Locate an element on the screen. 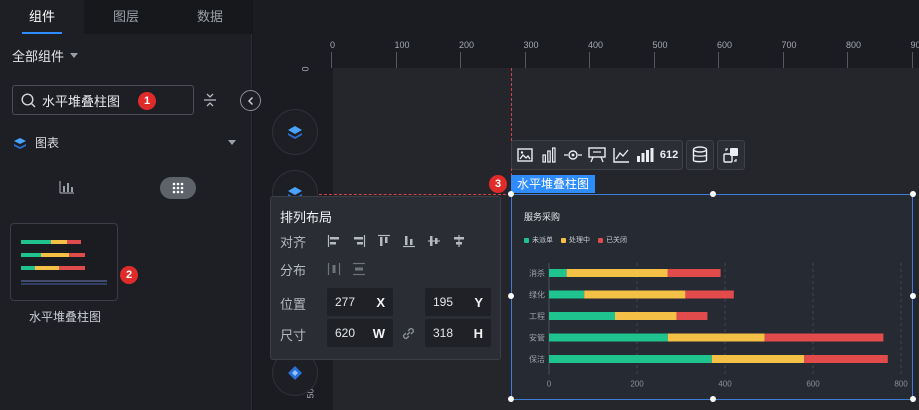 This screenshot has height=410, width=919. guide-line-horizontal is located at coordinates (415, 194).